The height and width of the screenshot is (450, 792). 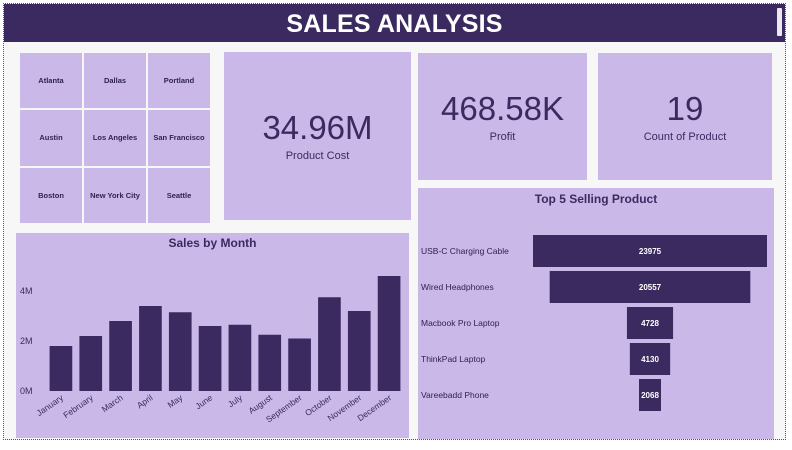 I want to click on y-tick-label: 0M, so click(x=26, y=391).